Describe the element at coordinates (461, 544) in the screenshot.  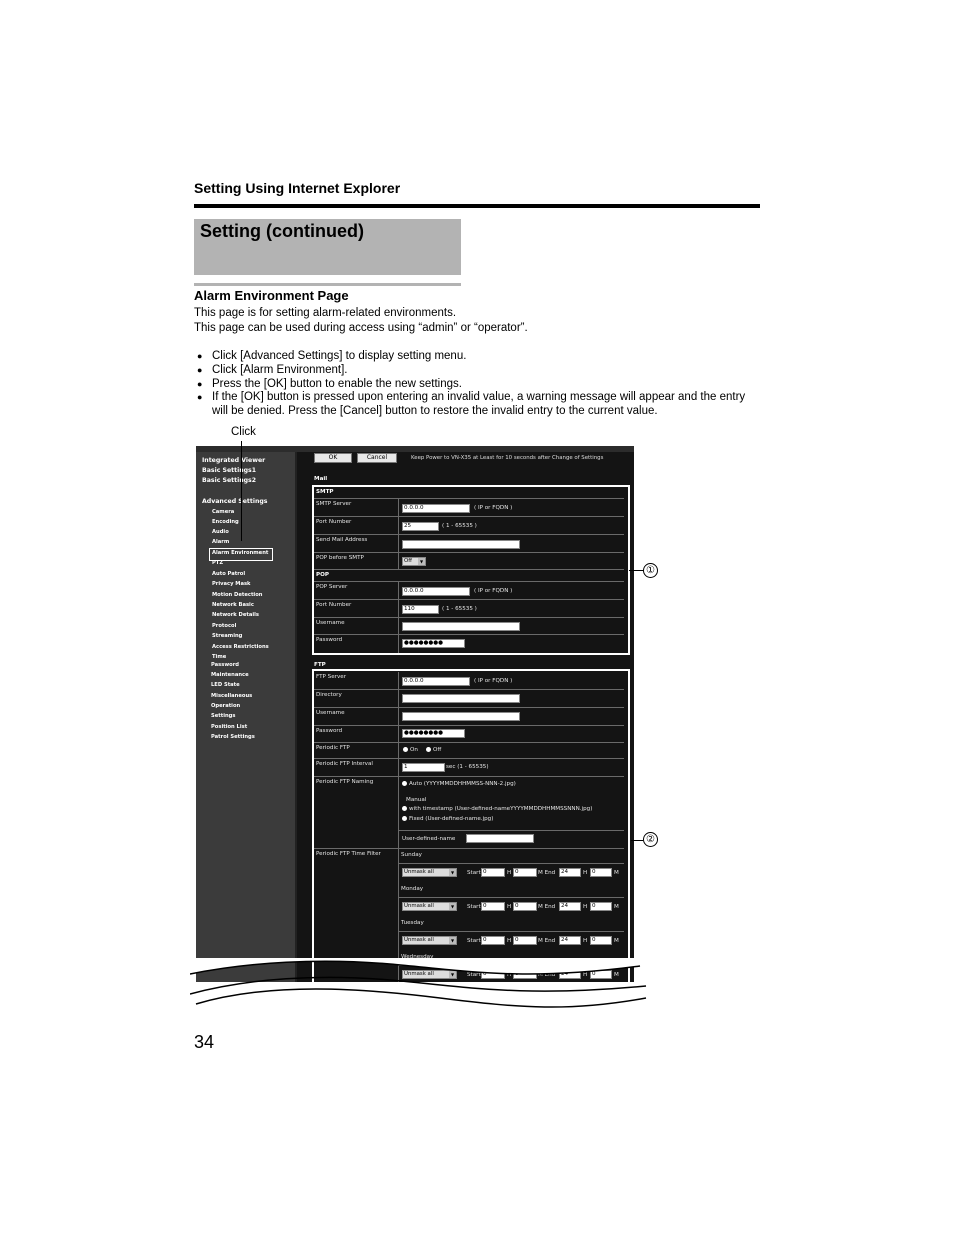
I see `send-address-input` at that location.